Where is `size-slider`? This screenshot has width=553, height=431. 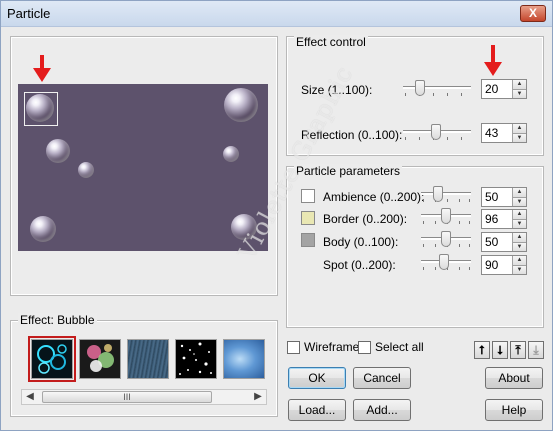
size-slider is located at coordinates (437, 88).